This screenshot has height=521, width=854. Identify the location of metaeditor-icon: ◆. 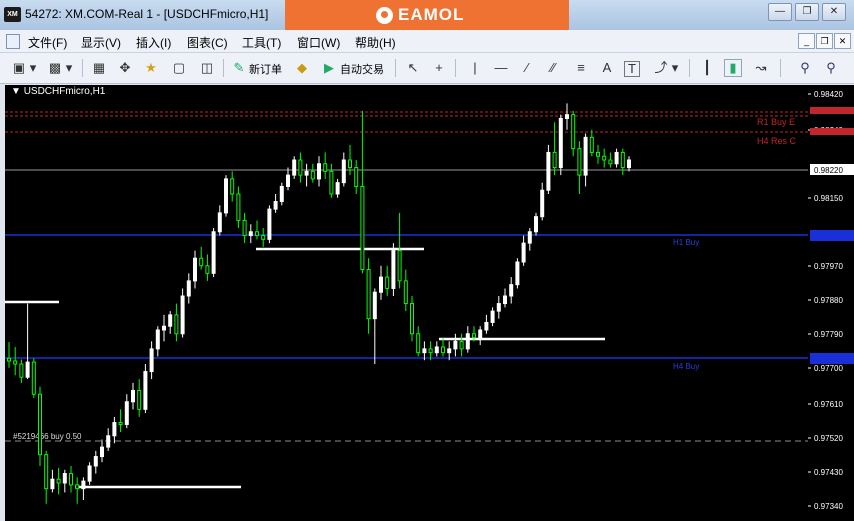
(302, 68).